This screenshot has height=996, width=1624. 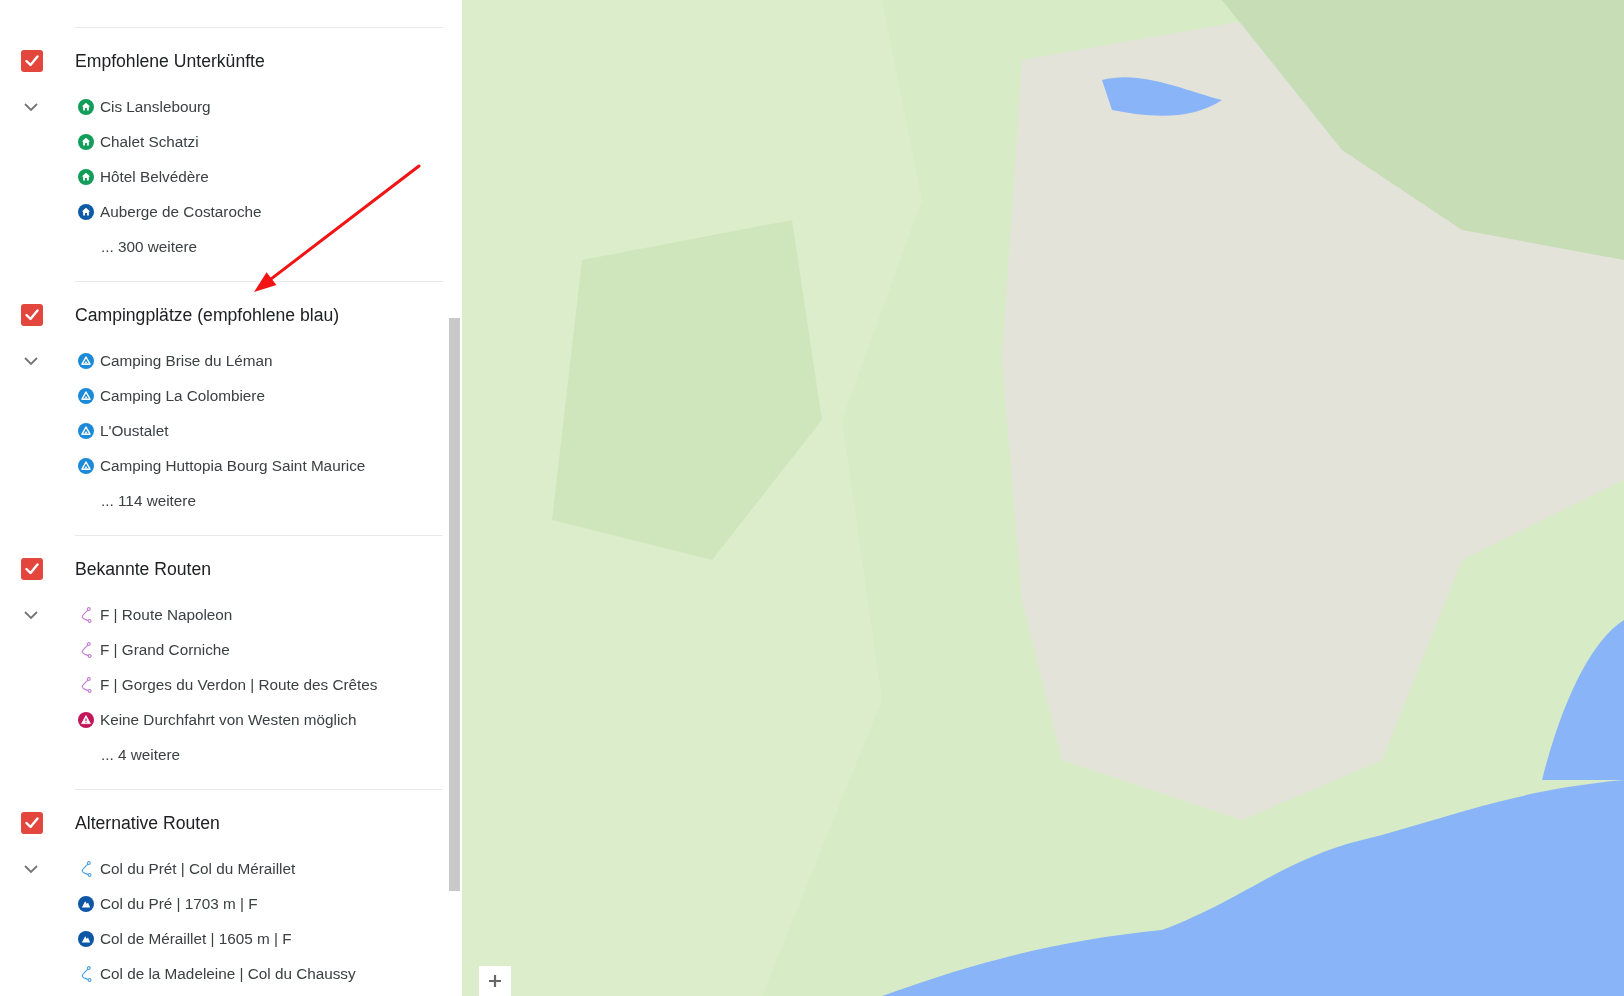 What do you see at coordinates (196, 938) in the screenshot?
I see `list-item: Col de Méraillet | 1605 m | F` at bounding box center [196, 938].